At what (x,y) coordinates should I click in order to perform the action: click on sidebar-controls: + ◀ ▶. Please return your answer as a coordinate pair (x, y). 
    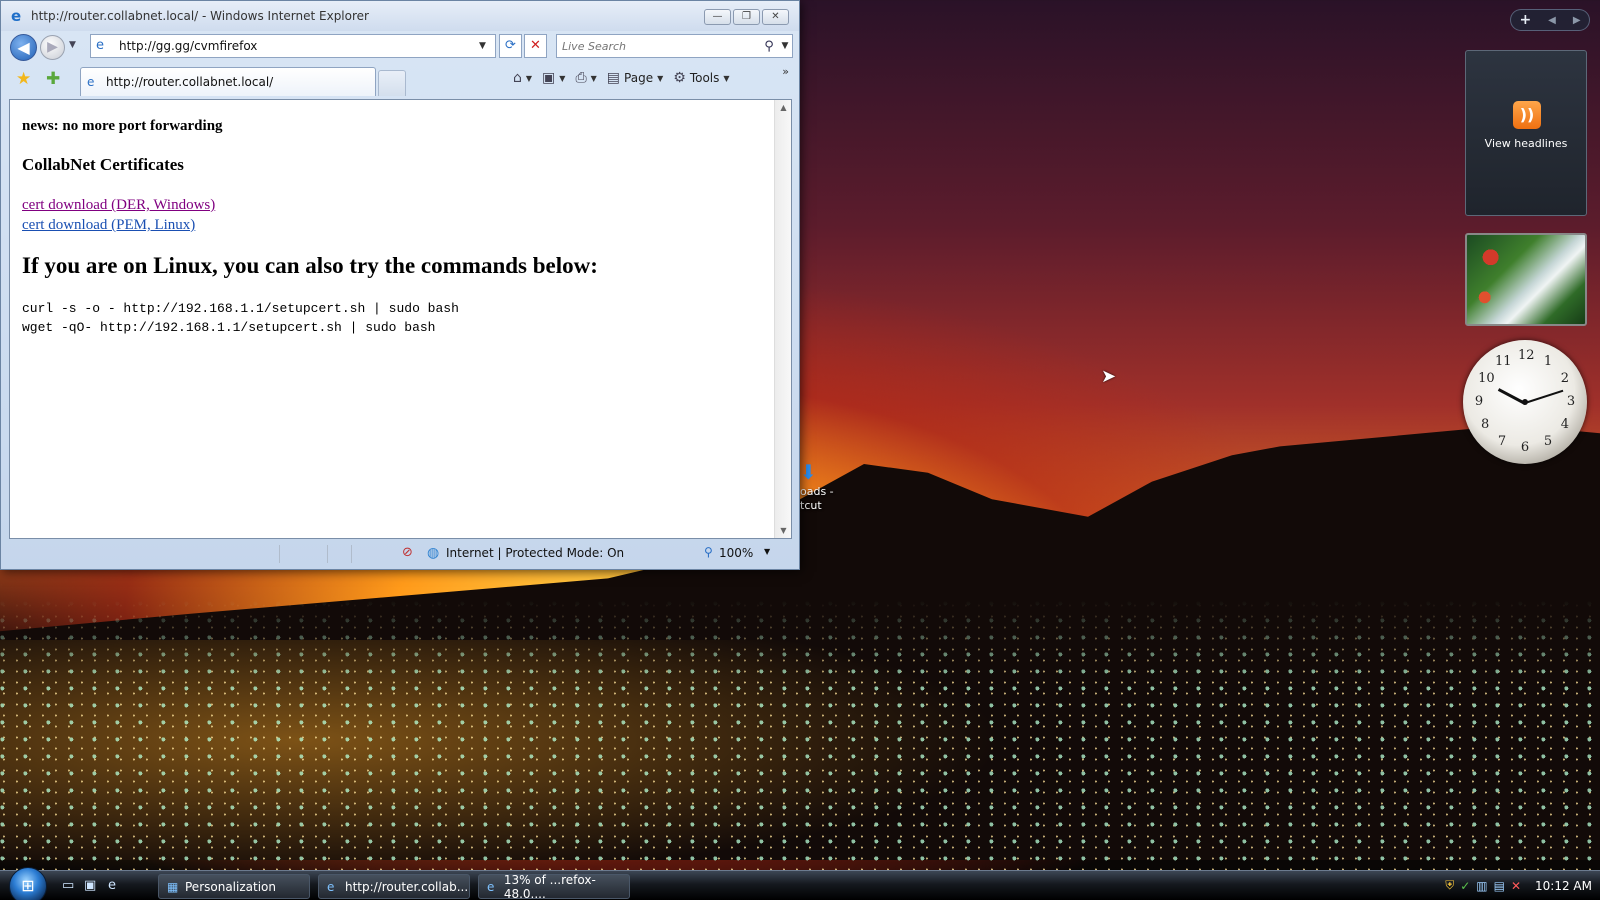
    Looking at the image, I should click on (1550, 20).